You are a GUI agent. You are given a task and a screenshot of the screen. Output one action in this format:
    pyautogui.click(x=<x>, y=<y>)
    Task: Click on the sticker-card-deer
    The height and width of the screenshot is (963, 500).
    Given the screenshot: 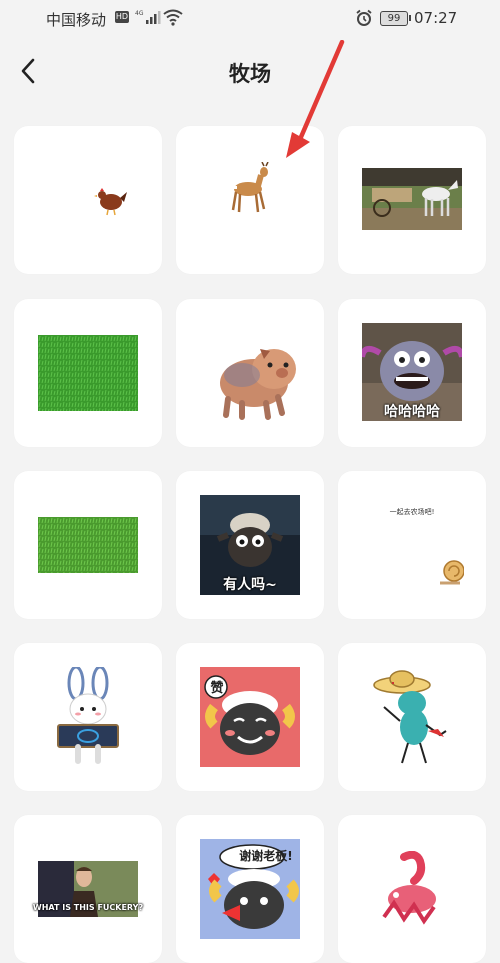 What is the action you would take?
    pyautogui.click(x=250, y=200)
    